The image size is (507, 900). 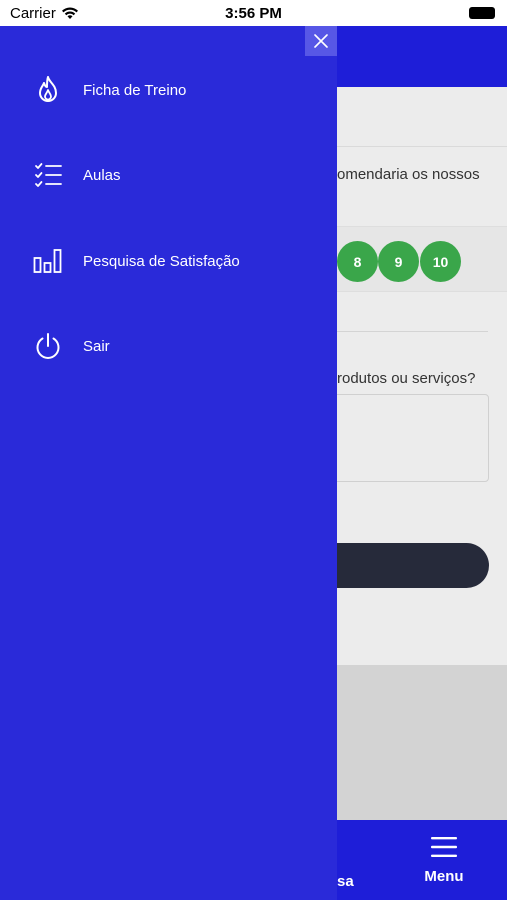 What do you see at coordinates (48, 346) in the screenshot?
I see `power-icon` at bounding box center [48, 346].